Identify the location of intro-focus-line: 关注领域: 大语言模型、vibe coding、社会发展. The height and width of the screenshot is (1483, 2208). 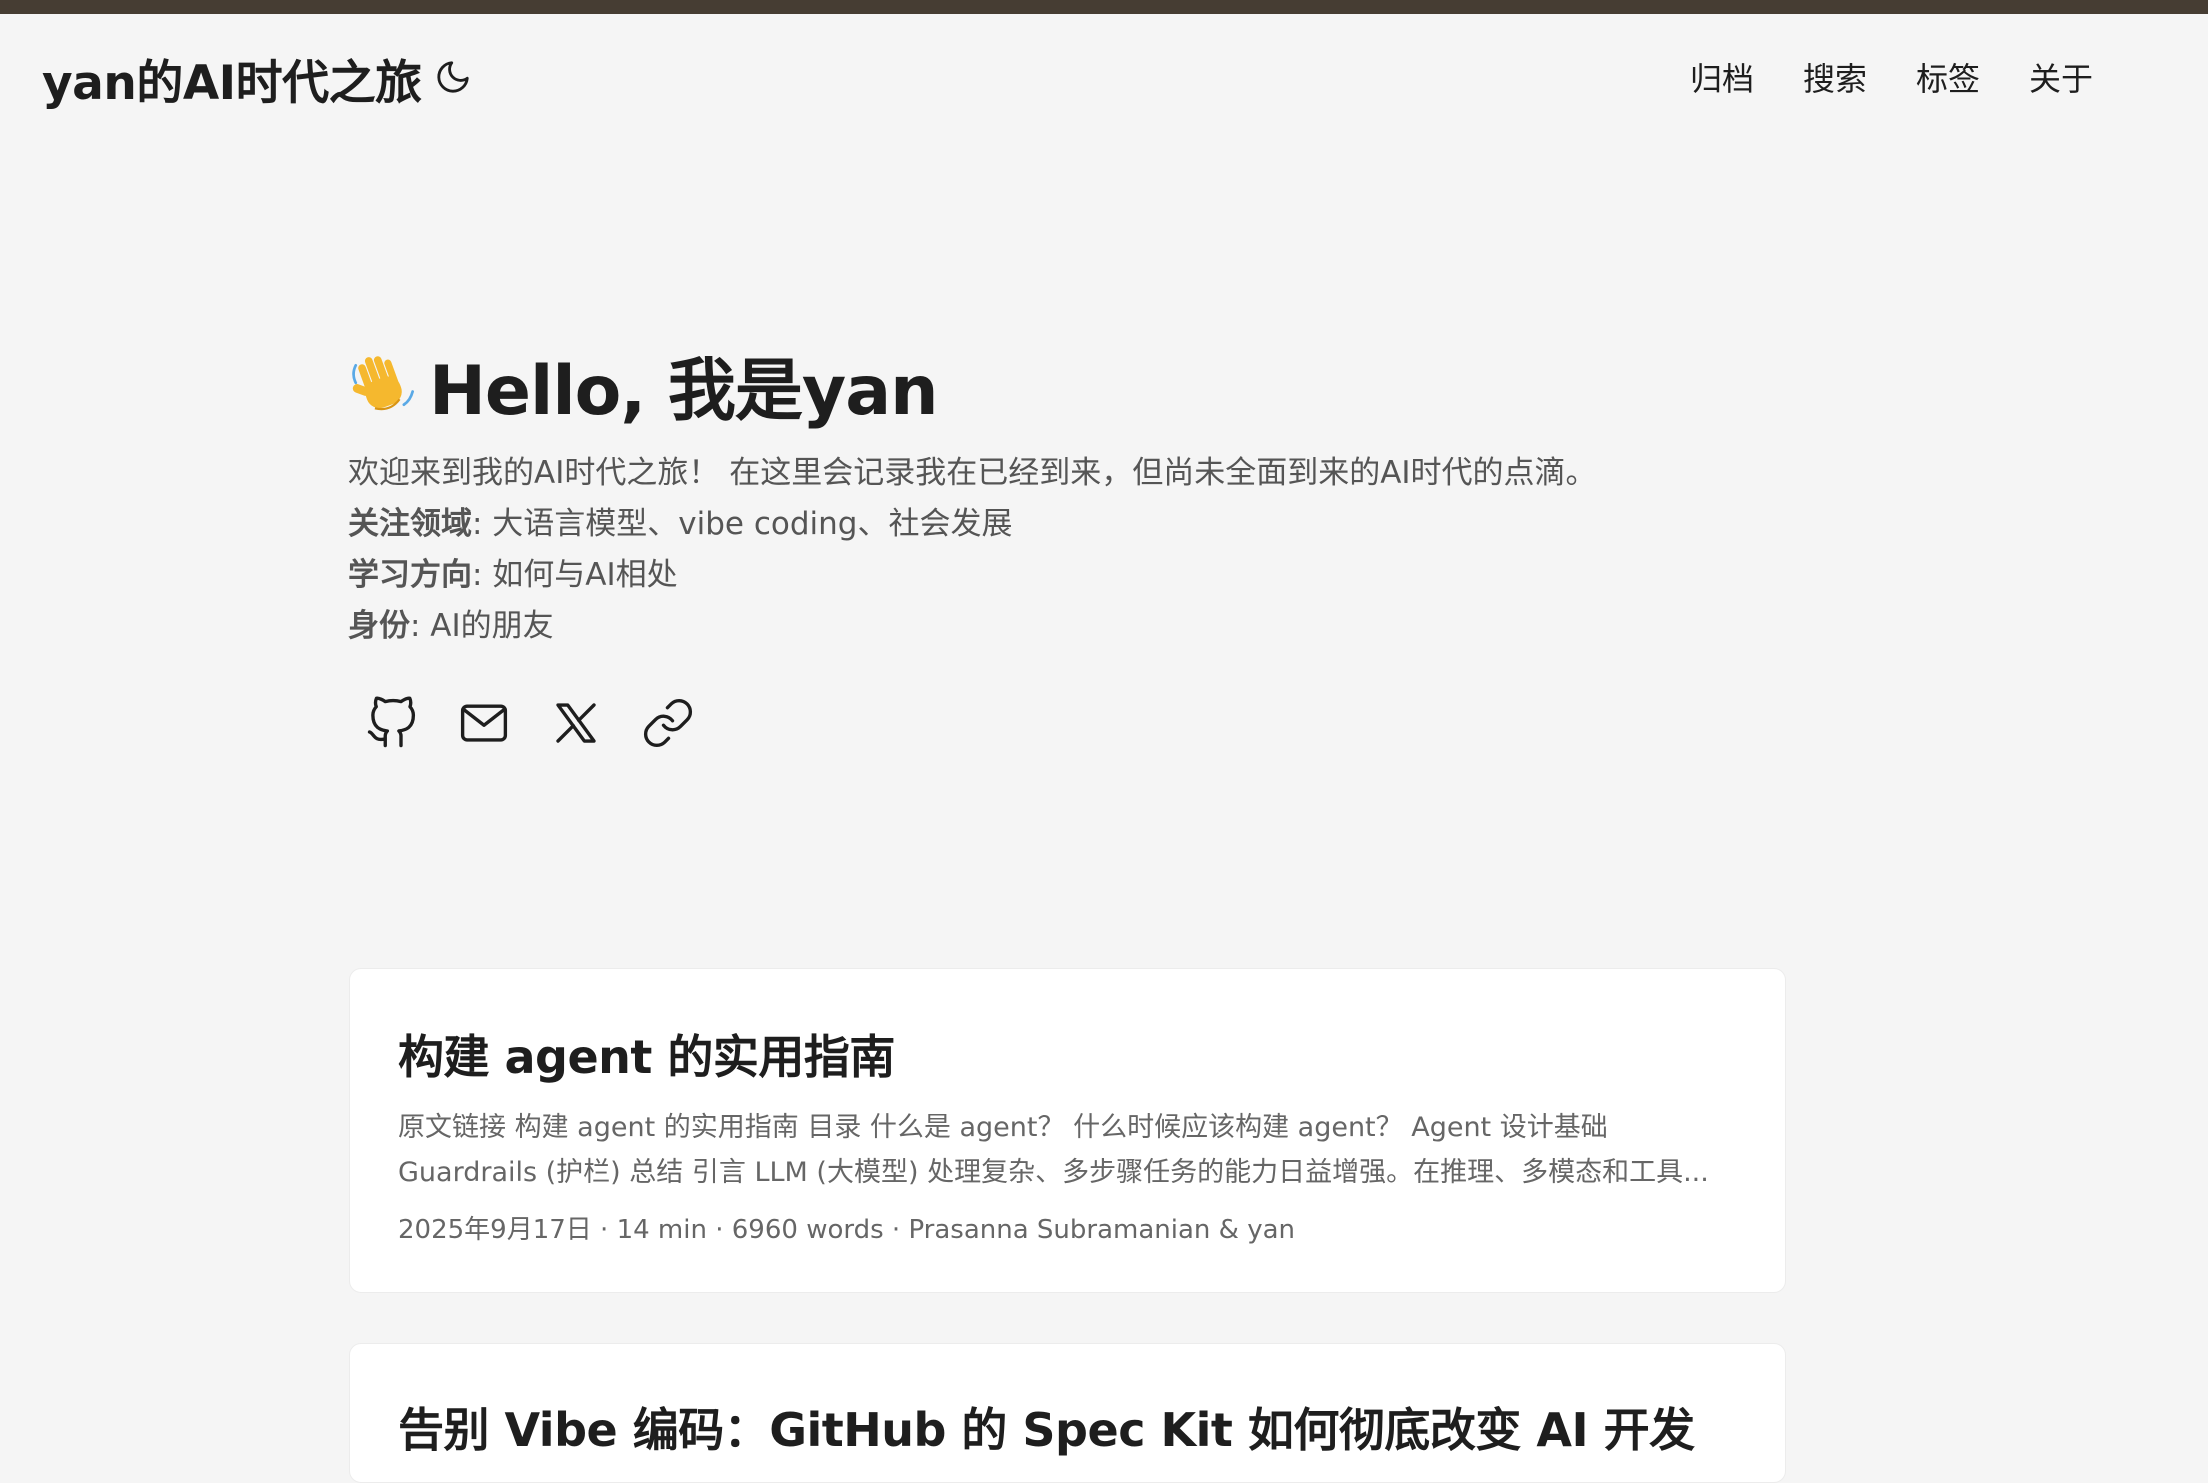
(972, 524).